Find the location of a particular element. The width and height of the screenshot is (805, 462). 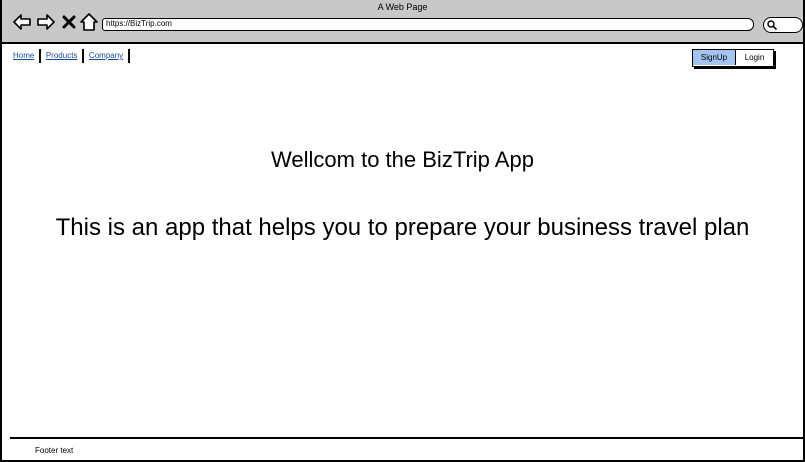

login-button: Login is located at coordinates (754, 57).